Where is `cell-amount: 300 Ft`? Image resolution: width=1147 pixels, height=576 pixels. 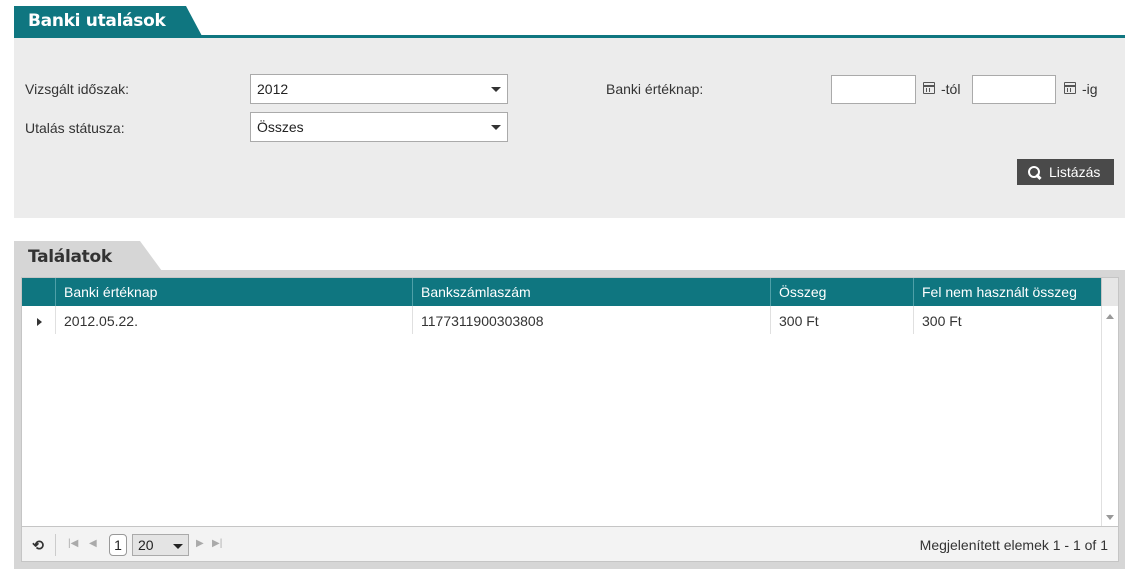
cell-amount: 300 Ft is located at coordinates (841, 320).